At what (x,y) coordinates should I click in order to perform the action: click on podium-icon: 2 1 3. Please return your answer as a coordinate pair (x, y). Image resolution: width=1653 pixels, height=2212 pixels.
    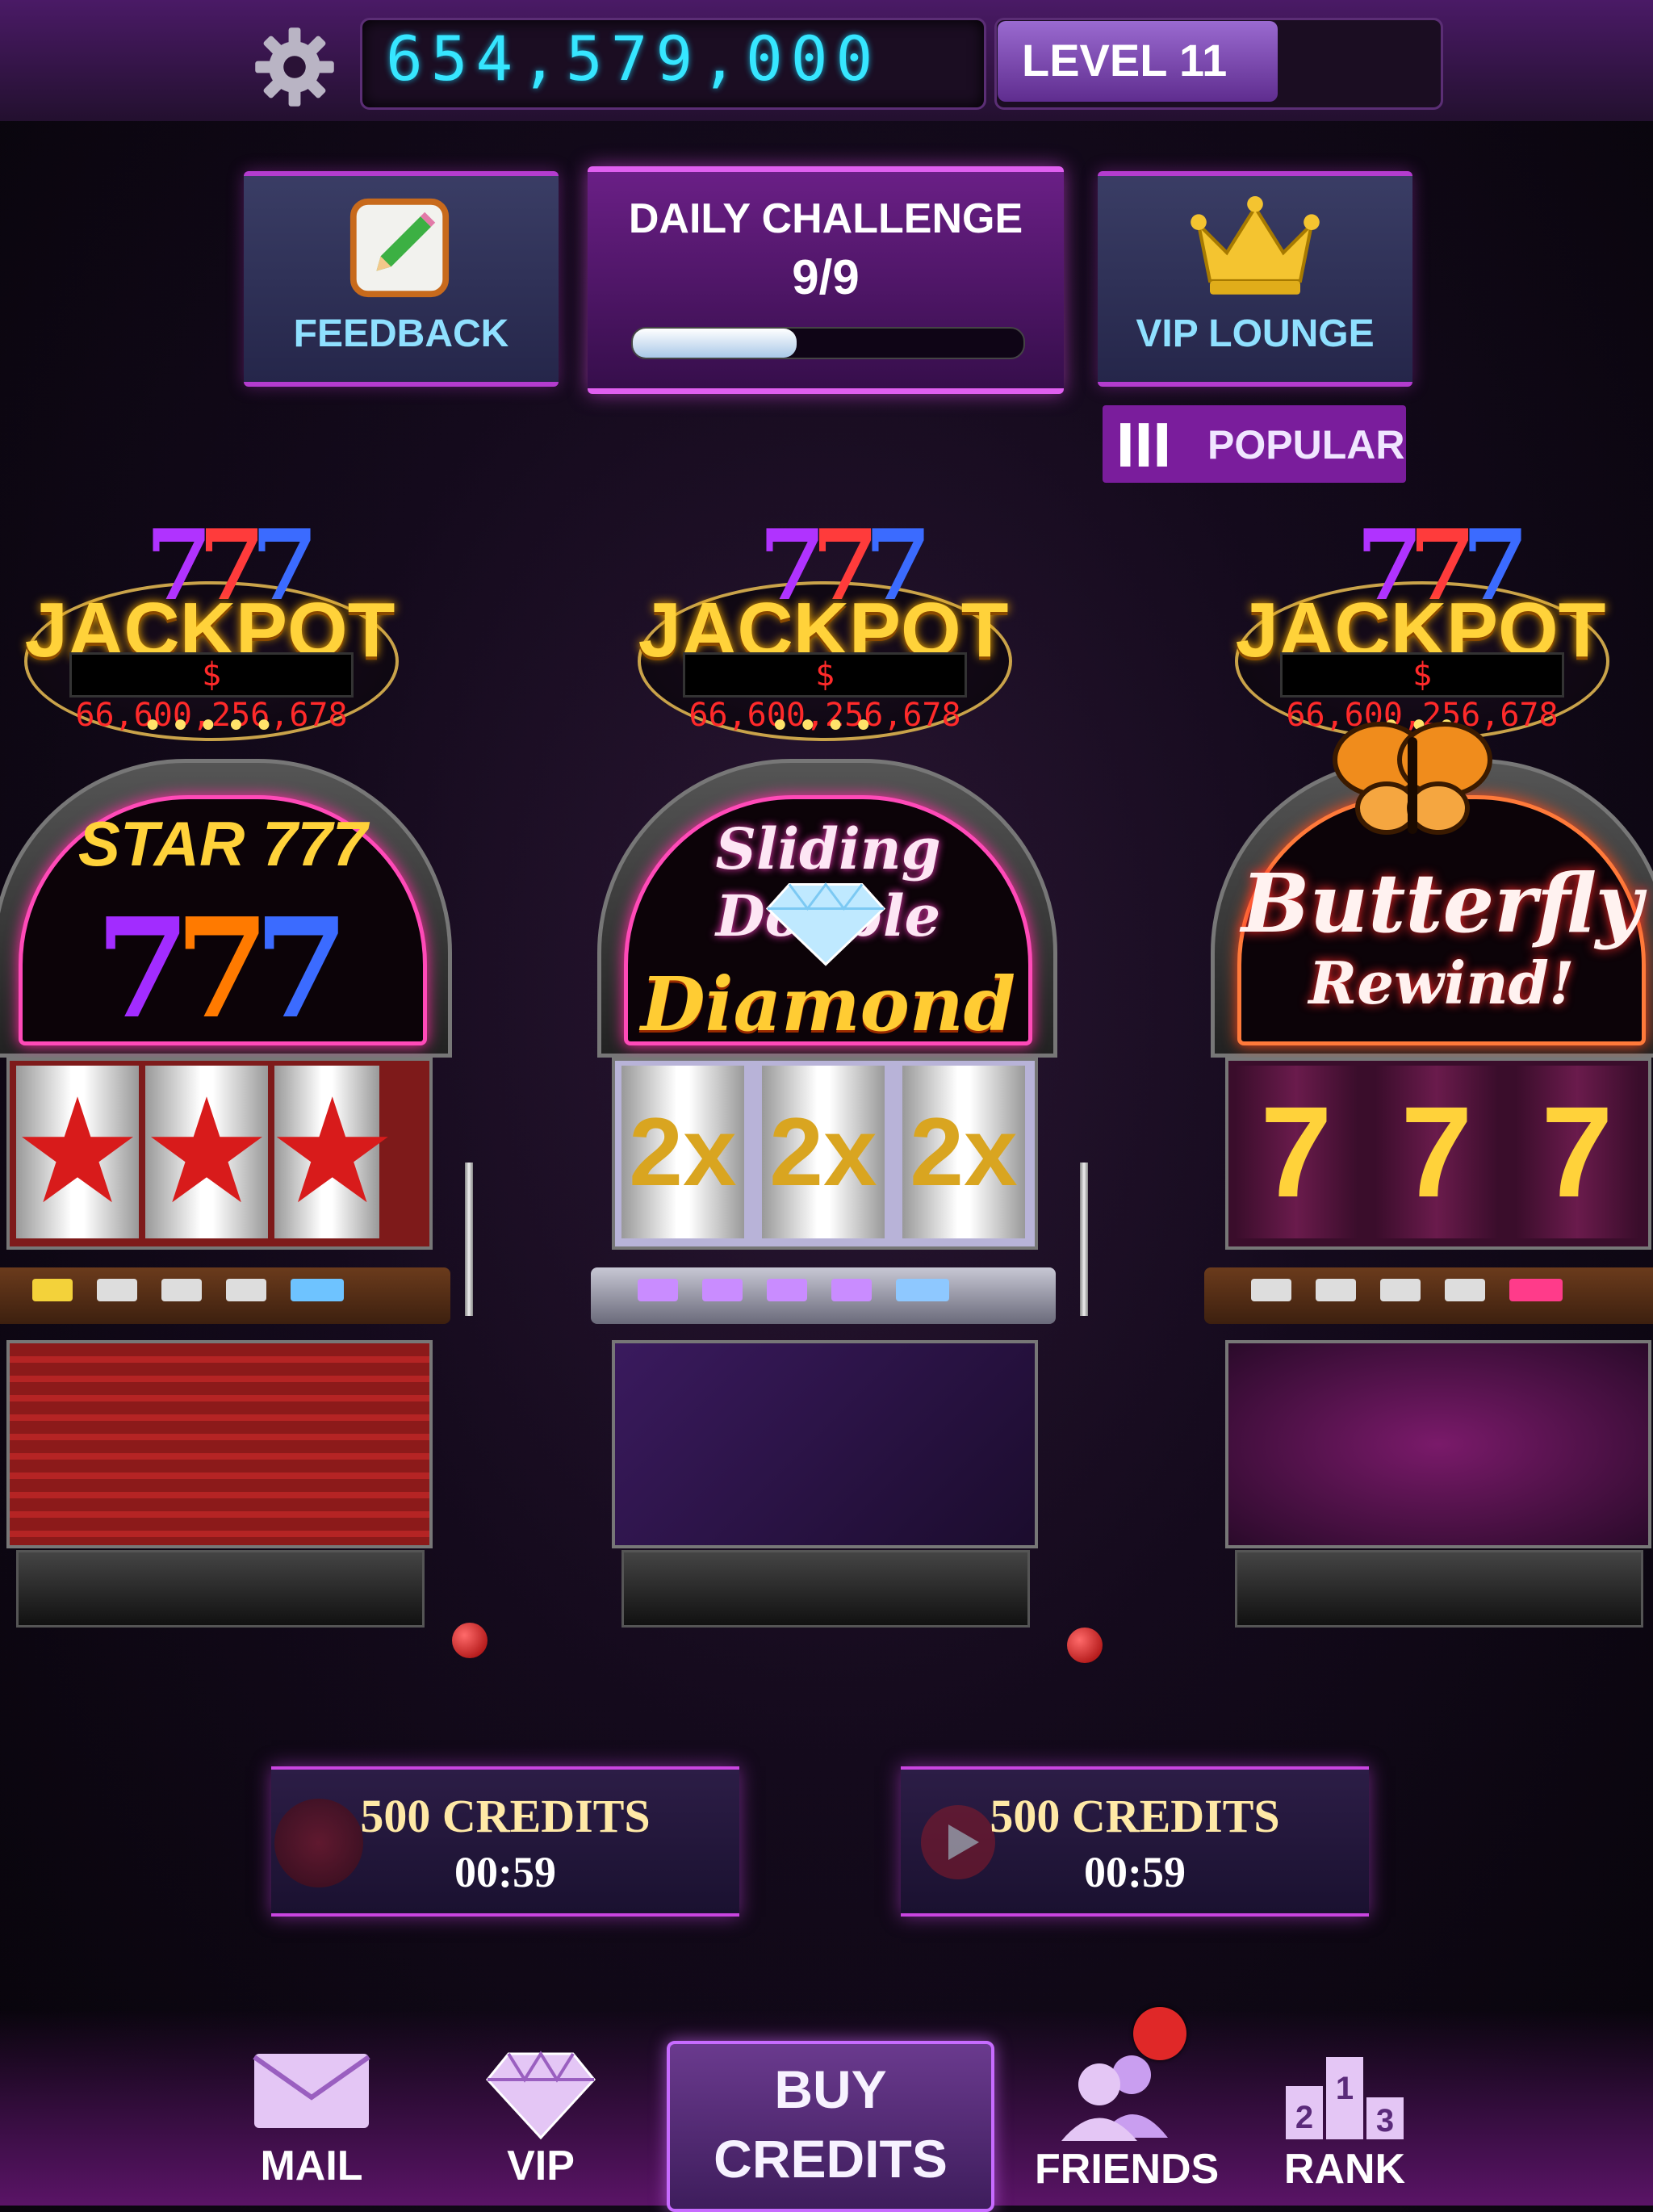
    Looking at the image, I should click on (1345, 2098).